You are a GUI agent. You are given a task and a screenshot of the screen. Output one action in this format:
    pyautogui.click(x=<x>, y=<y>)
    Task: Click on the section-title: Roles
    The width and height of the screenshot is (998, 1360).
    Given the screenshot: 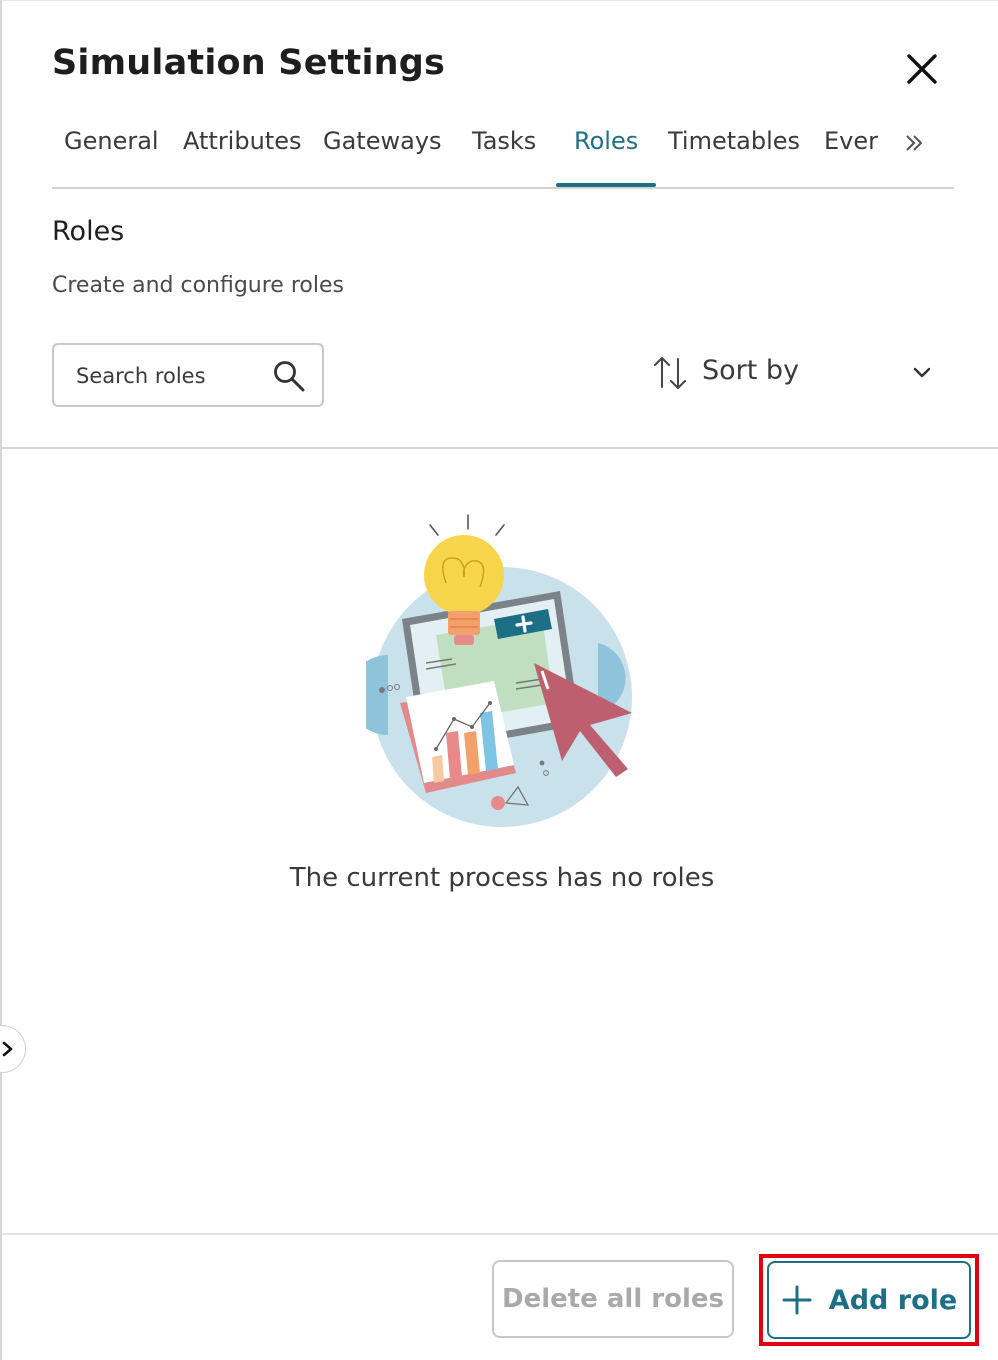 What is the action you would take?
    pyautogui.click(x=88, y=231)
    